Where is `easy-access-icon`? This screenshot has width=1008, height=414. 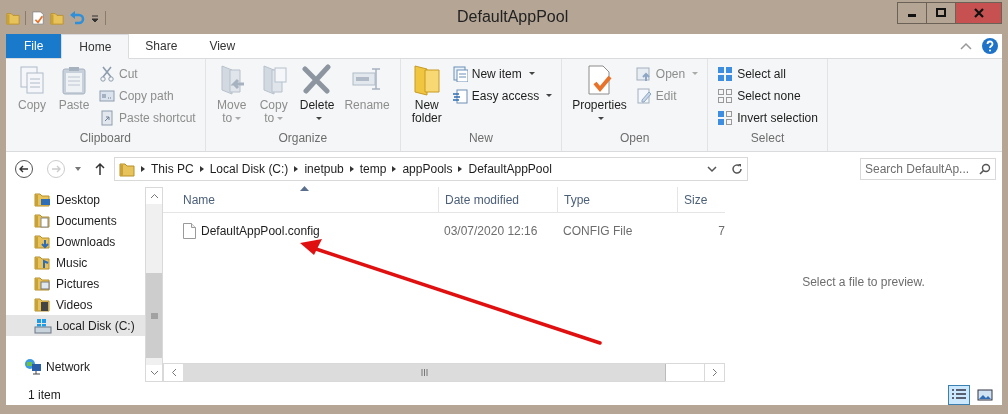
easy-access-icon is located at coordinates (459, 95).